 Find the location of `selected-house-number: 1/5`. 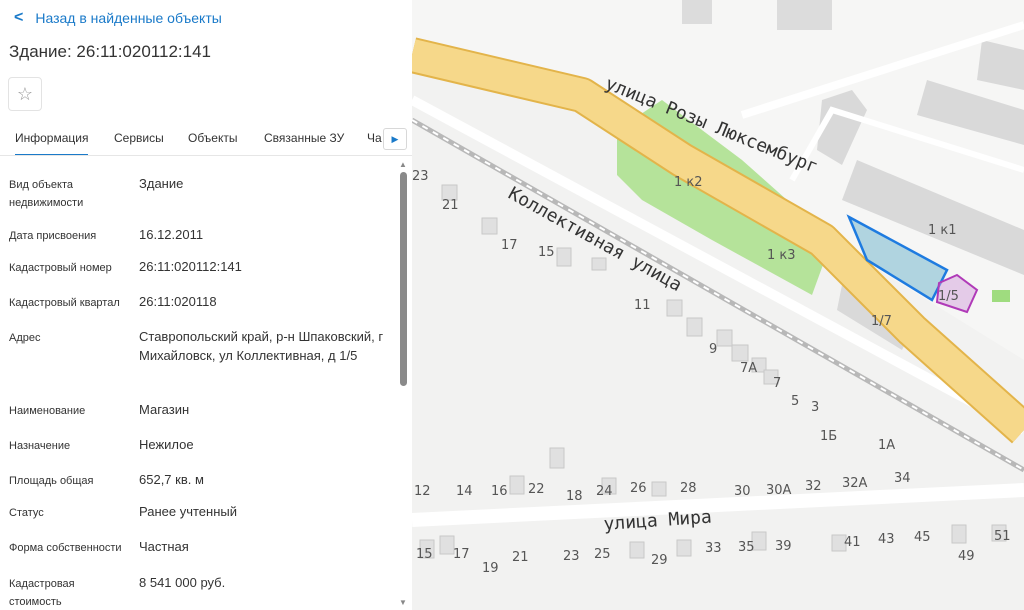

selected-house-number: 1/5 is located at coordinates (948, 296).